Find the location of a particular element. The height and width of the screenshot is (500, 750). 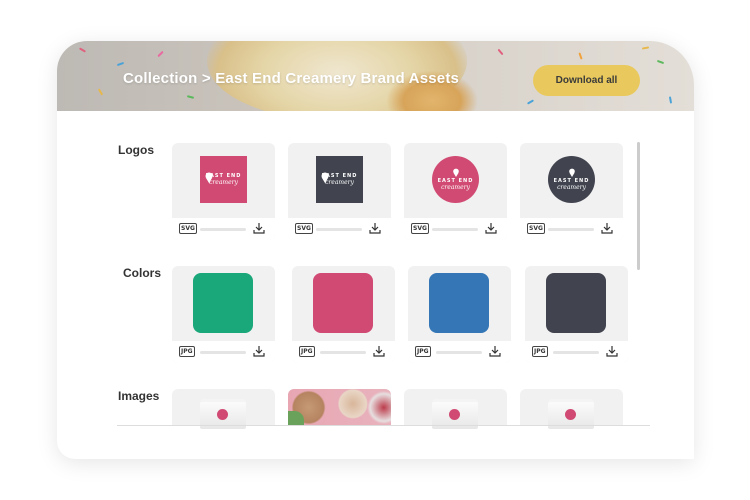

section-label-logos: Logos is located at coordinates (136, 150).